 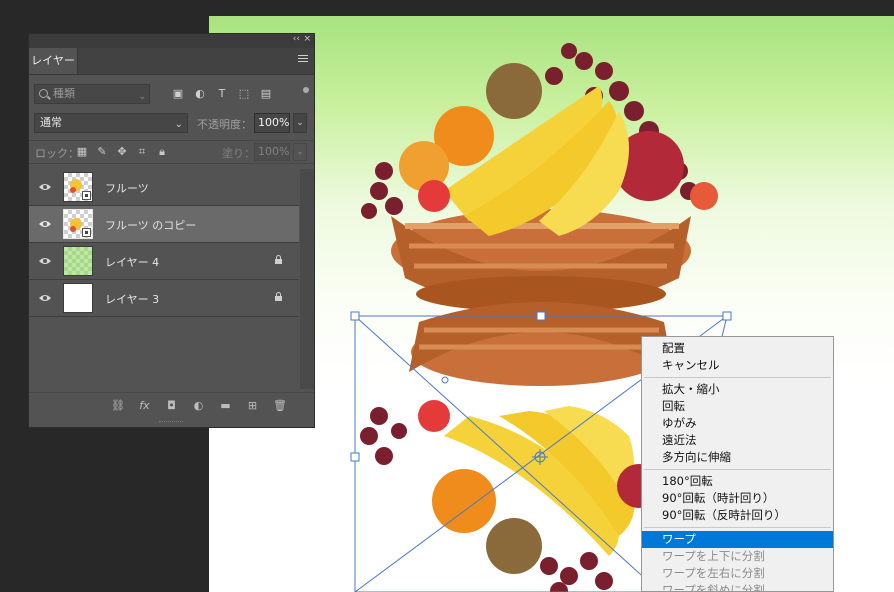 I want to click on fill-input: 100%, so click(x=272, y=152).